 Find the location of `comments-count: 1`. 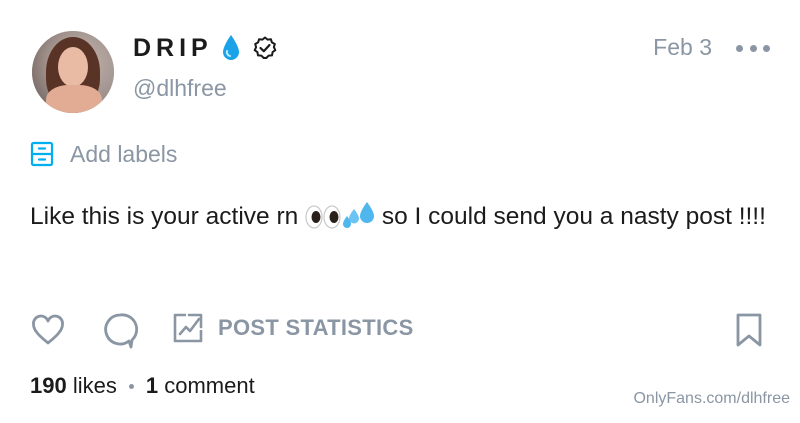

comments-count: 1 is located at coordinates (152, 385).